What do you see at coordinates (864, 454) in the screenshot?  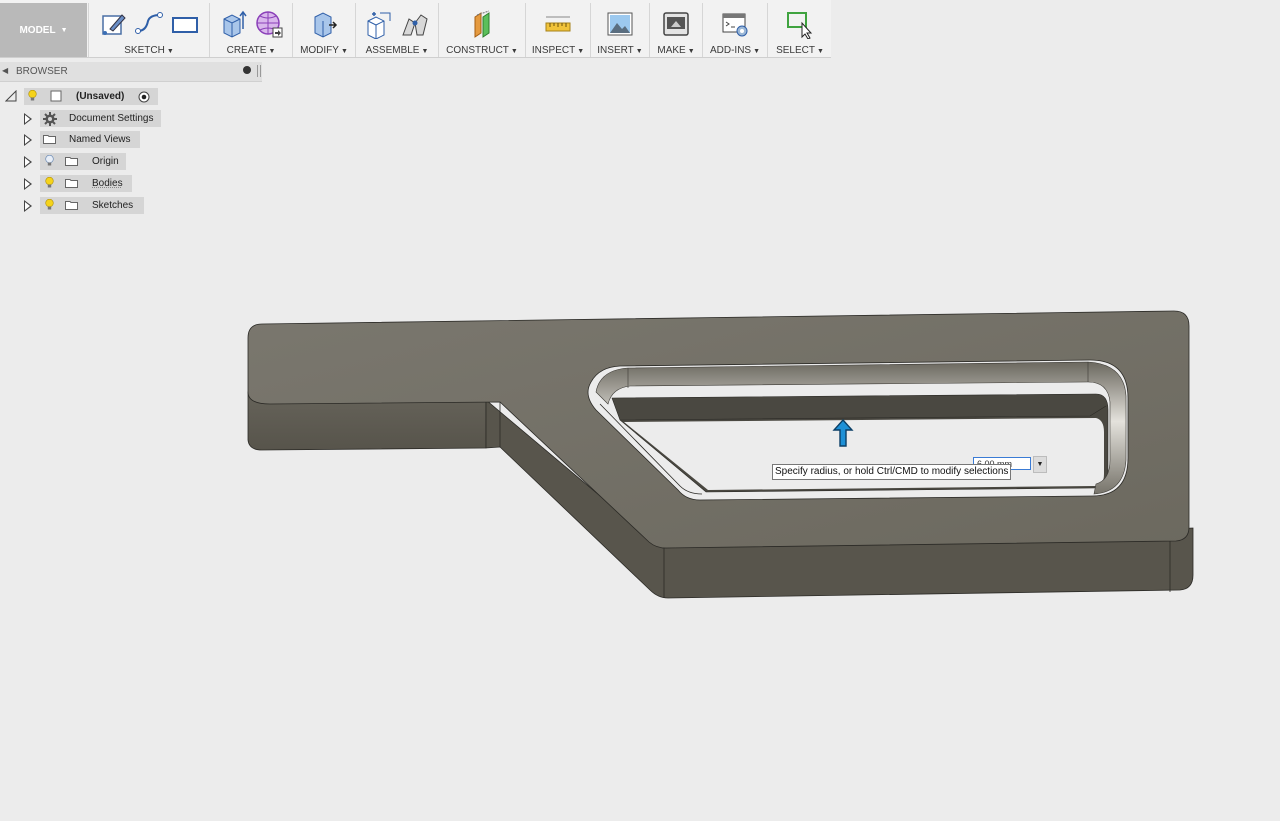 I see `slot-floor` at bounding box center [864, 454].